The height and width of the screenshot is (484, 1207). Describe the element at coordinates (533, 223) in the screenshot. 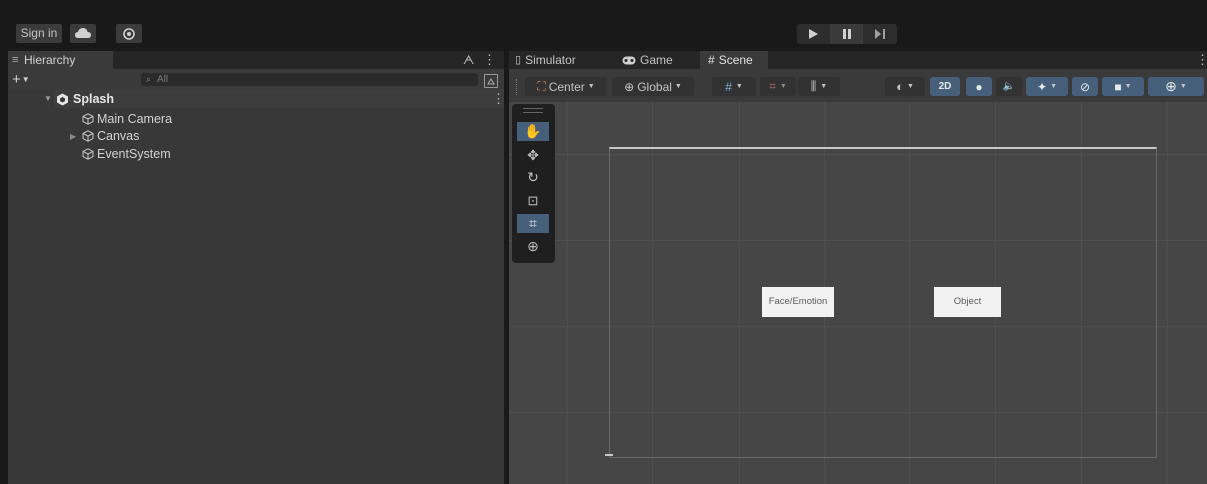

I see `rect-tool: ⌗` at that location.